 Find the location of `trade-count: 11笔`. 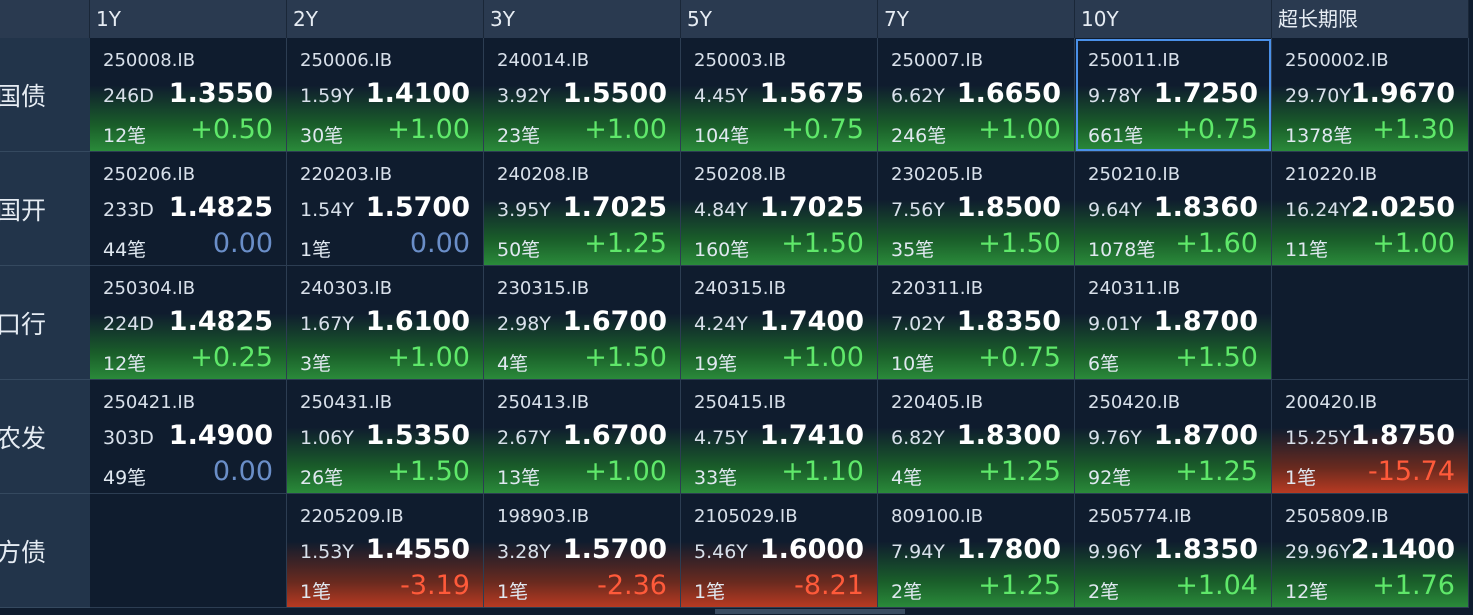

trade-count: 11笔 is located at coordinates (1307, 250).